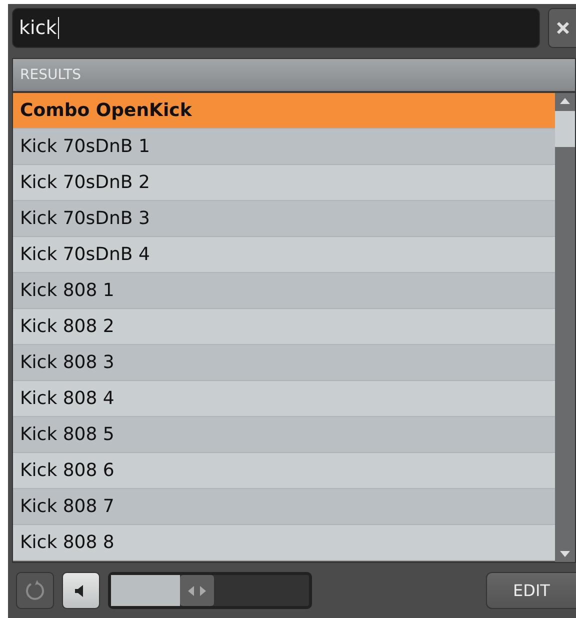 This screenshot has height=618, width=576. I want to click on result-item: Kick 70sDnB 4, so click(284, 255).